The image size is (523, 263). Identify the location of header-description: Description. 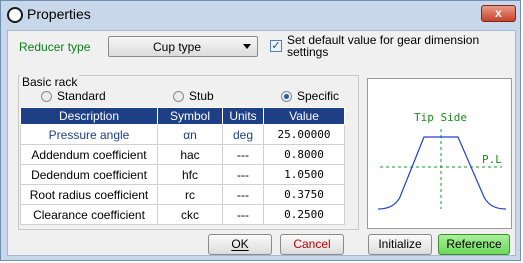
(89, 116).